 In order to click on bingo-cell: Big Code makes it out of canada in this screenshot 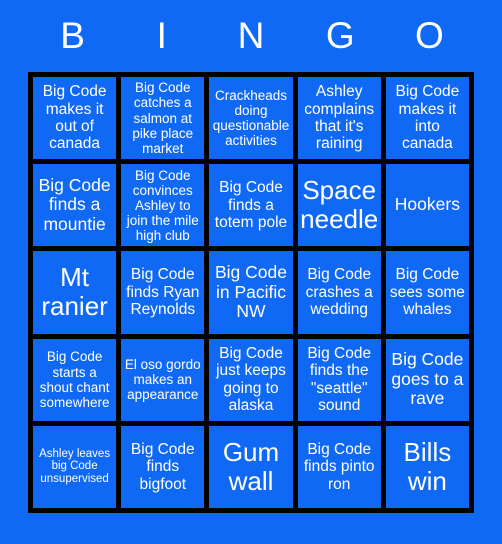, I will do `click(75, 118)`.